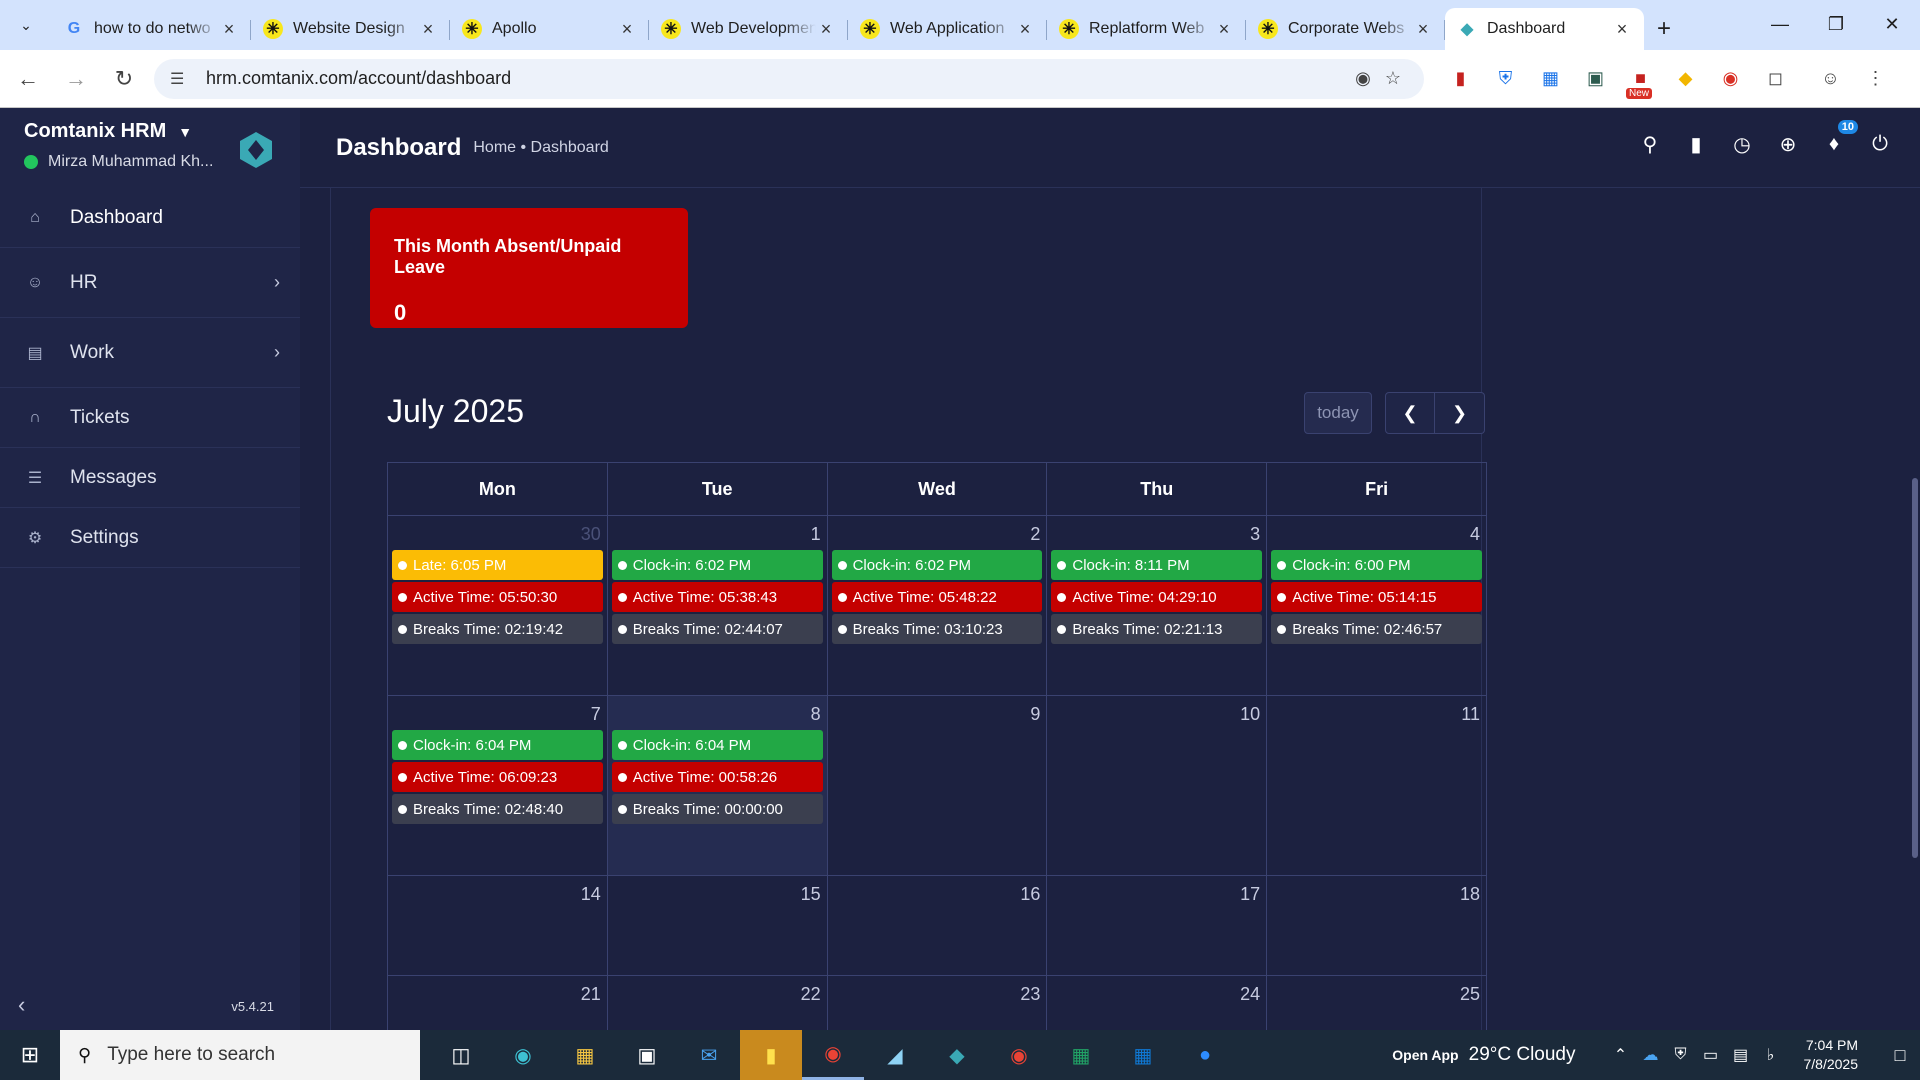 This screenshot has width=1920, height=1080. What do you see at coordinates (1505, 78) in the screenshot?
I see `shield-extension-icon: ⛨` at bounding box center [1505, 78].